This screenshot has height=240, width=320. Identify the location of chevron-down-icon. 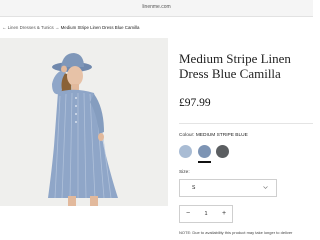
(265, 187).